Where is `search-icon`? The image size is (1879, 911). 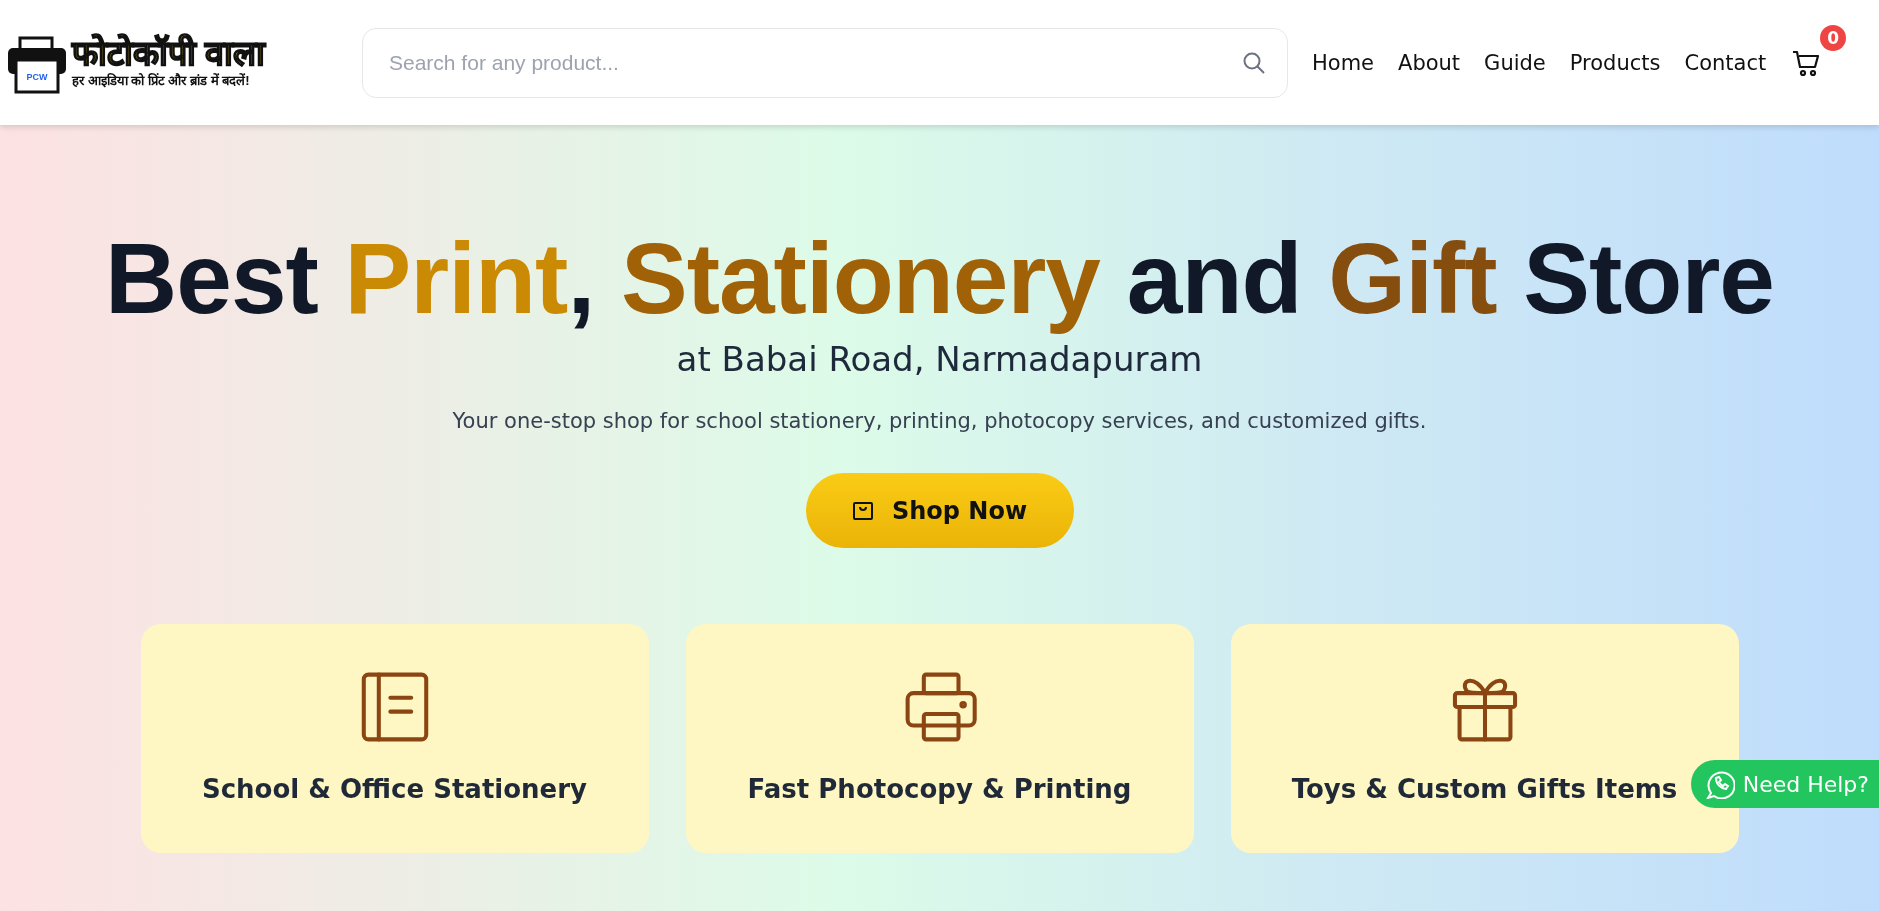 search-icon is located at coordinates (1254, 62).